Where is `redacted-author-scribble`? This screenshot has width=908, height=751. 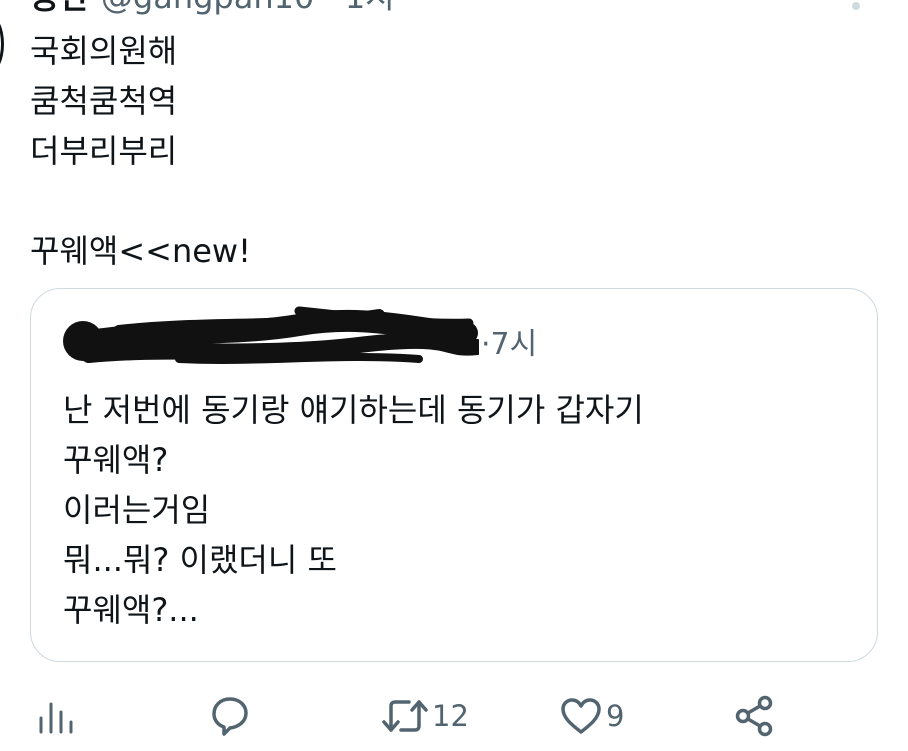
redacted-author-scribble is located at coordinates (271, 335).